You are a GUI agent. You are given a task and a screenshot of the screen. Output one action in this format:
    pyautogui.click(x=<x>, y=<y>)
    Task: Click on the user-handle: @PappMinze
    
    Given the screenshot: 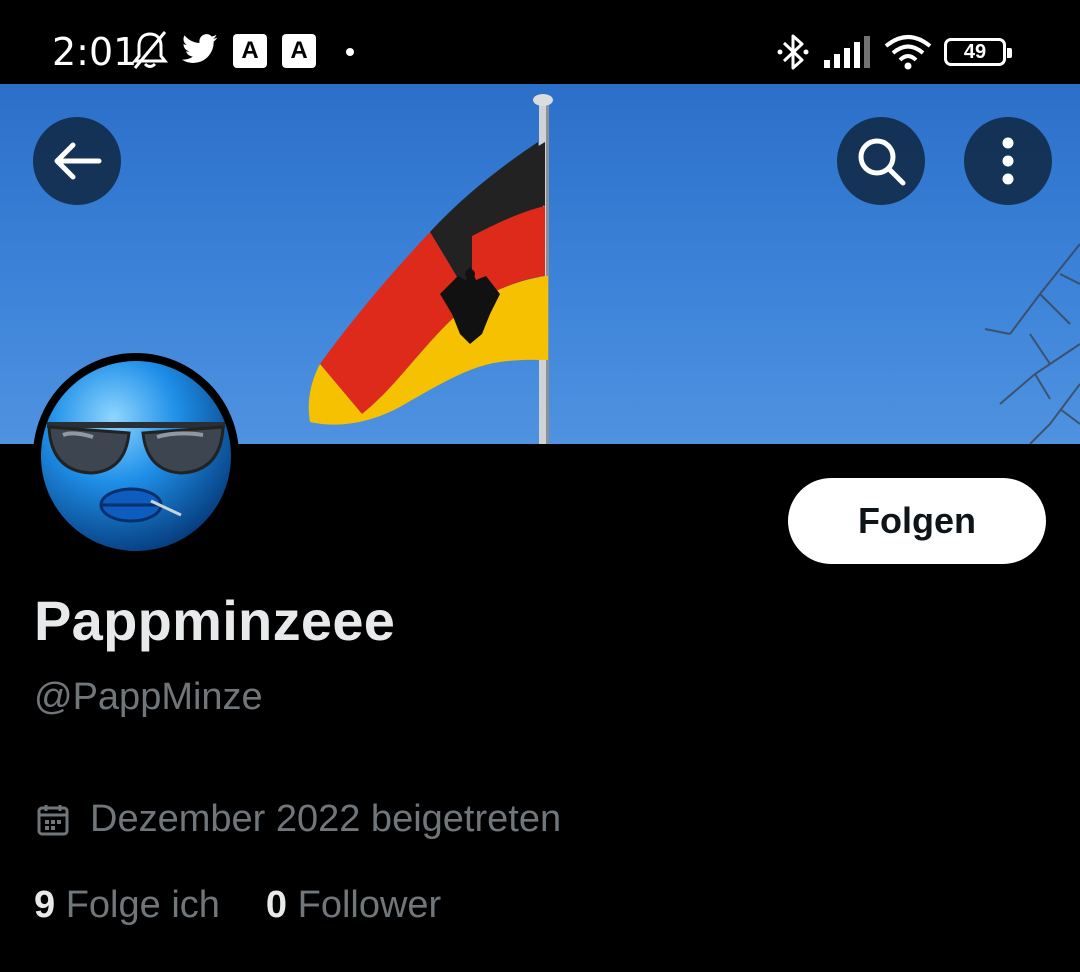 What is the action you would take?
    pyautogui.click(x=148, y=697)
    